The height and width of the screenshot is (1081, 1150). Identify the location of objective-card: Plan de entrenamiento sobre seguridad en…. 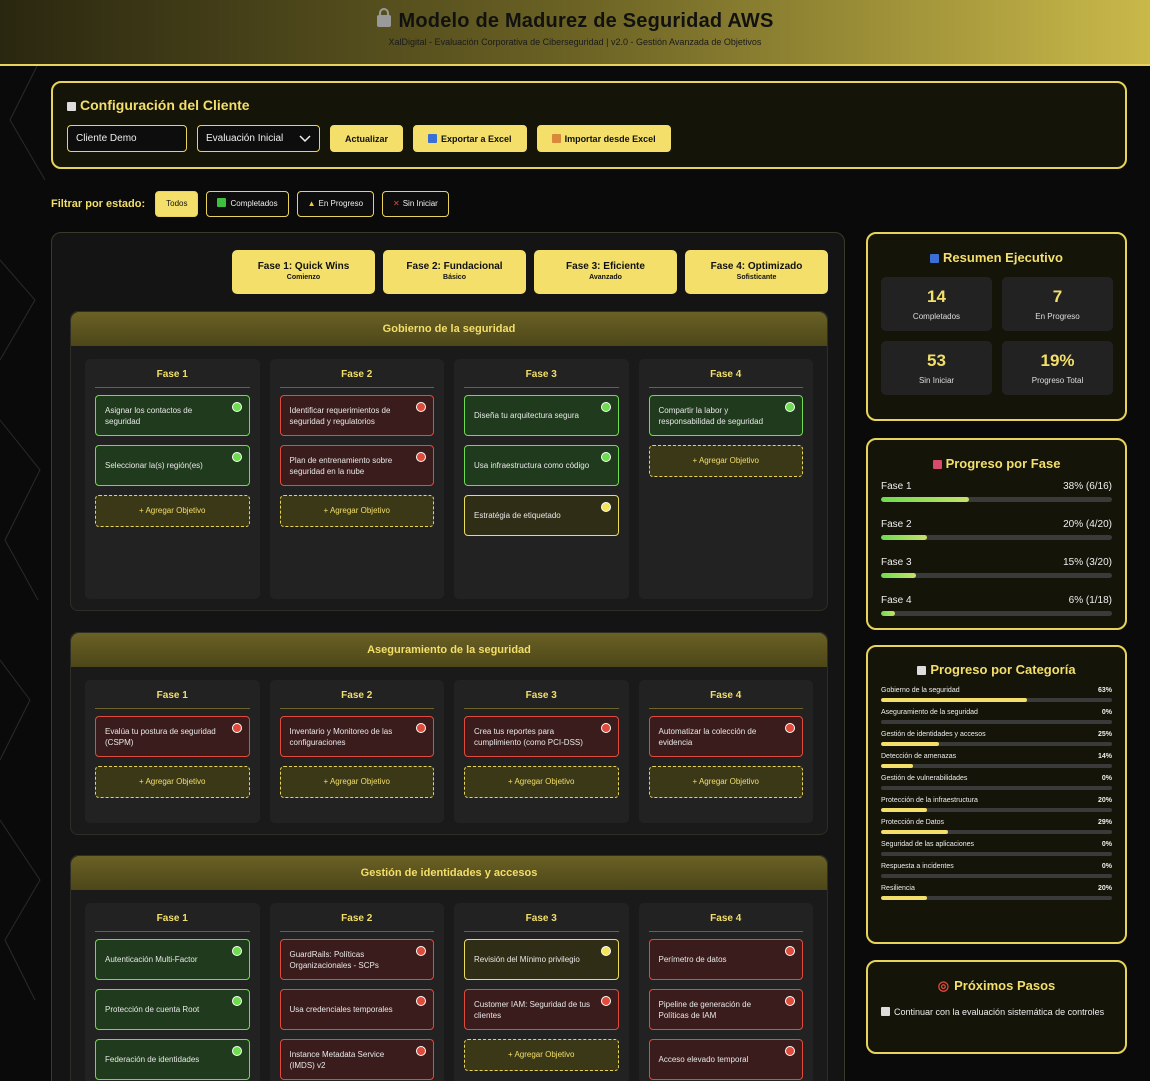
(356, 465).